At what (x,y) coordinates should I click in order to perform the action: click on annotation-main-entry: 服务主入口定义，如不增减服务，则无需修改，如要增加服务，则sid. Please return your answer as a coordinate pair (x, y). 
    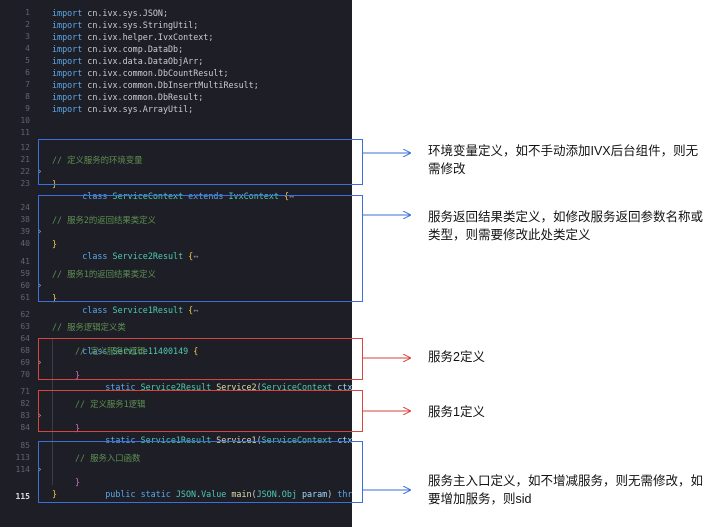
    Looking at the image, I should click on (566, 490).